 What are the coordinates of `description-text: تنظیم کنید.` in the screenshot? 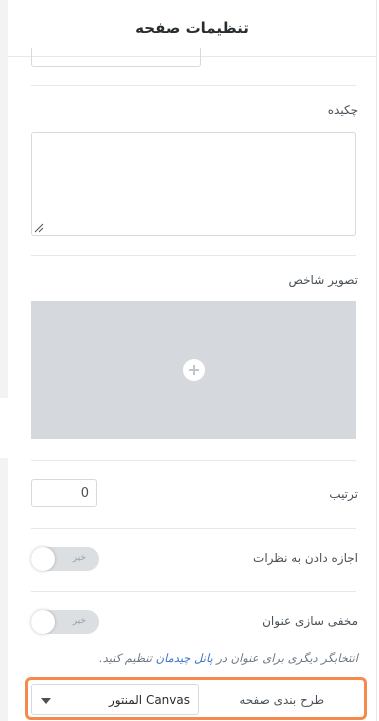 It's located at (127, 658).